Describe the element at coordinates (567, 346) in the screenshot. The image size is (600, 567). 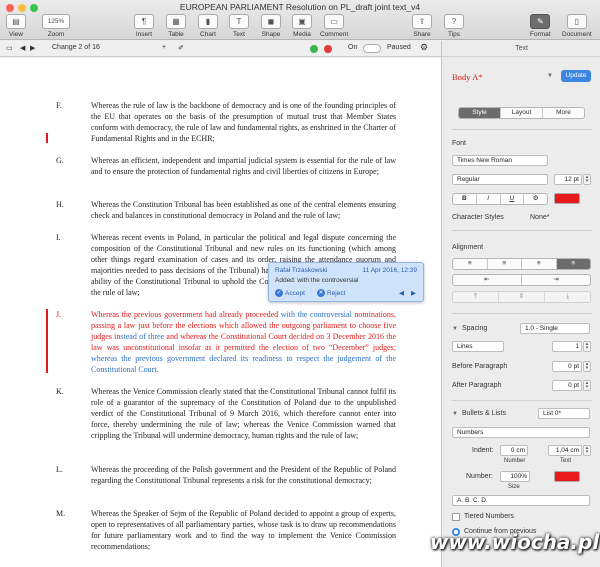
I see `lines-value-field: 1` at that location.